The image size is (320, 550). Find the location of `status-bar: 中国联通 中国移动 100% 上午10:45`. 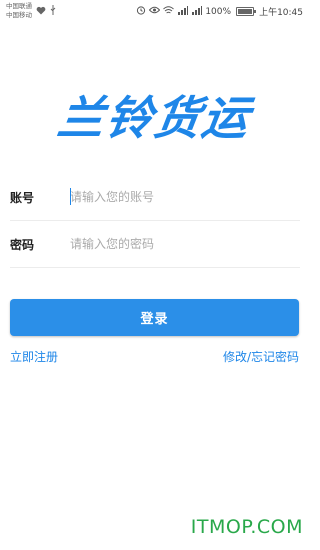

status-bar: 中国联通 中国移动 100% 上午10:45 is located at coordinates (154, 11).